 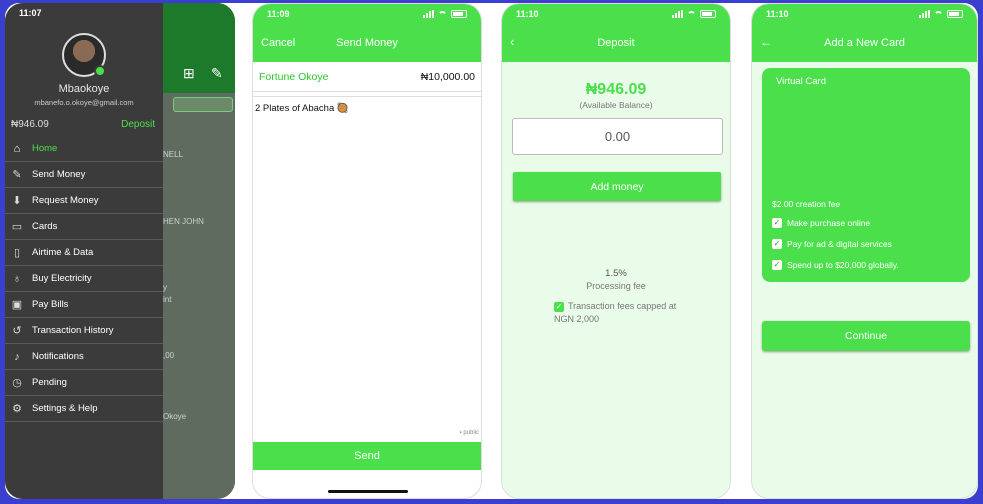 I want to click on bg-text: int, so click(x=167, y=299).